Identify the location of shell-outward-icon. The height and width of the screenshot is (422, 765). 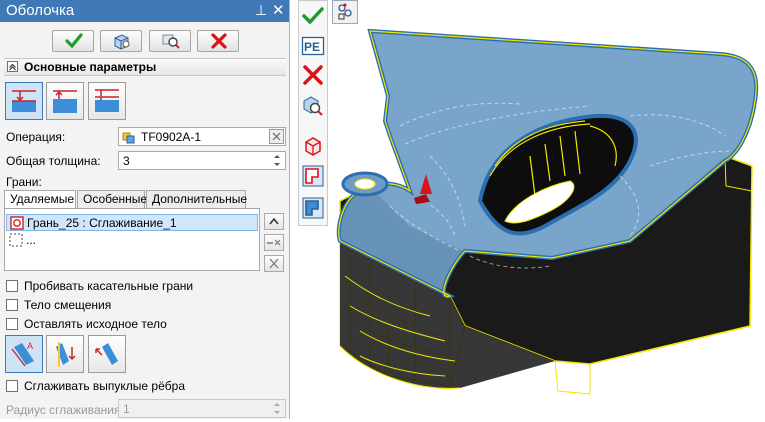
(313, 208).